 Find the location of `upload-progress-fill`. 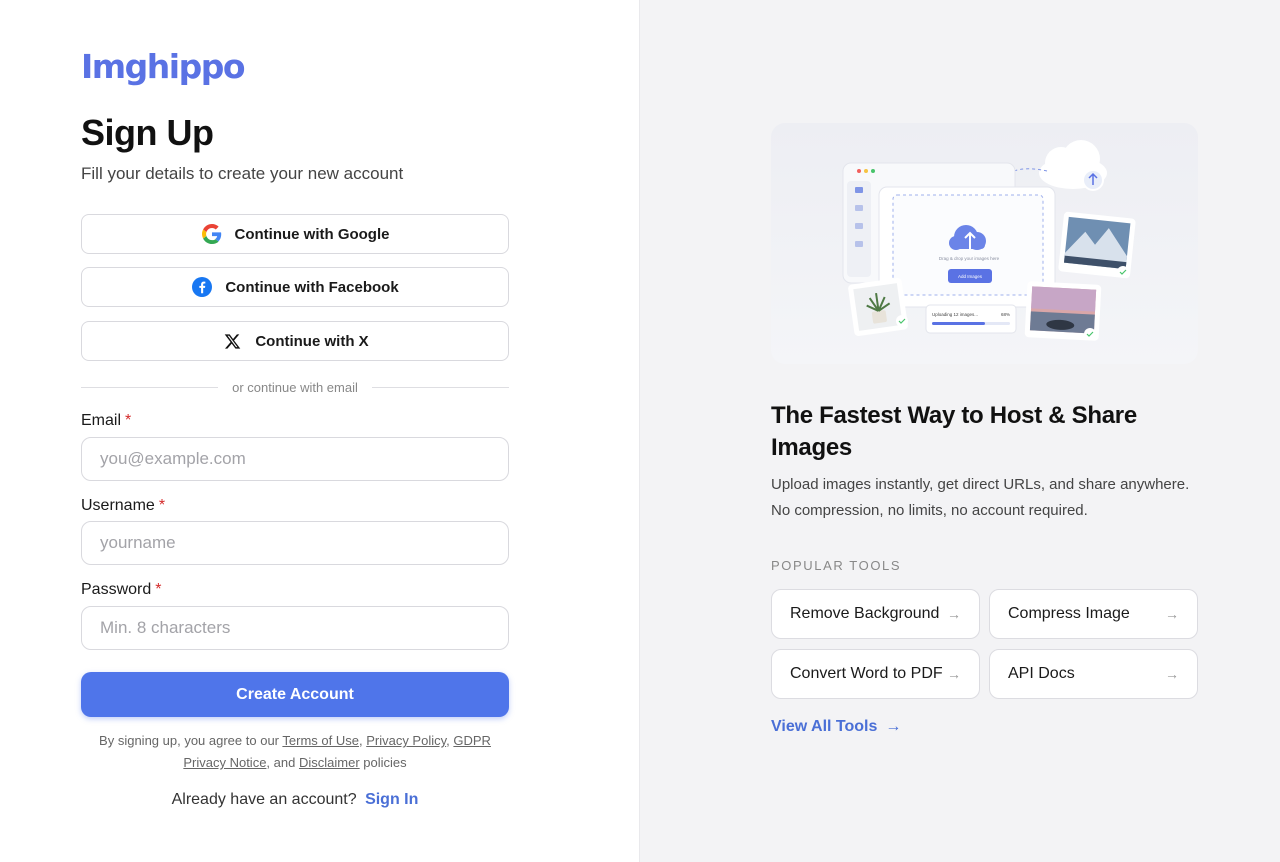

upload-progress-fill is located at coordinates (958, 323).